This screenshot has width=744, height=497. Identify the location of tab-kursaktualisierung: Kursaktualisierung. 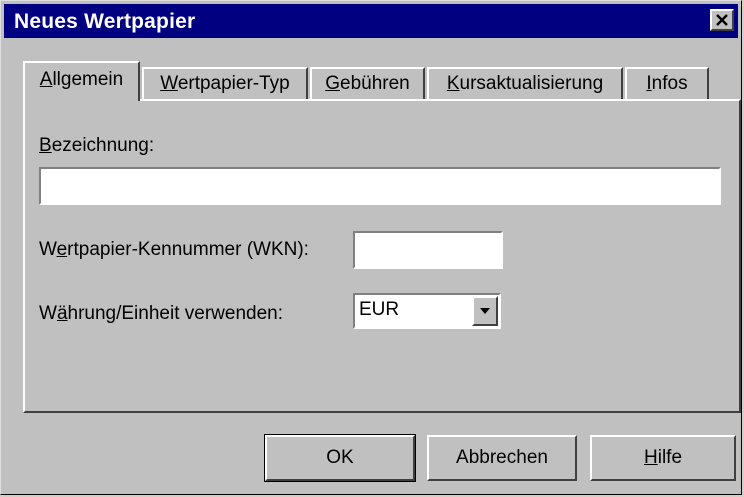
(525, 83).